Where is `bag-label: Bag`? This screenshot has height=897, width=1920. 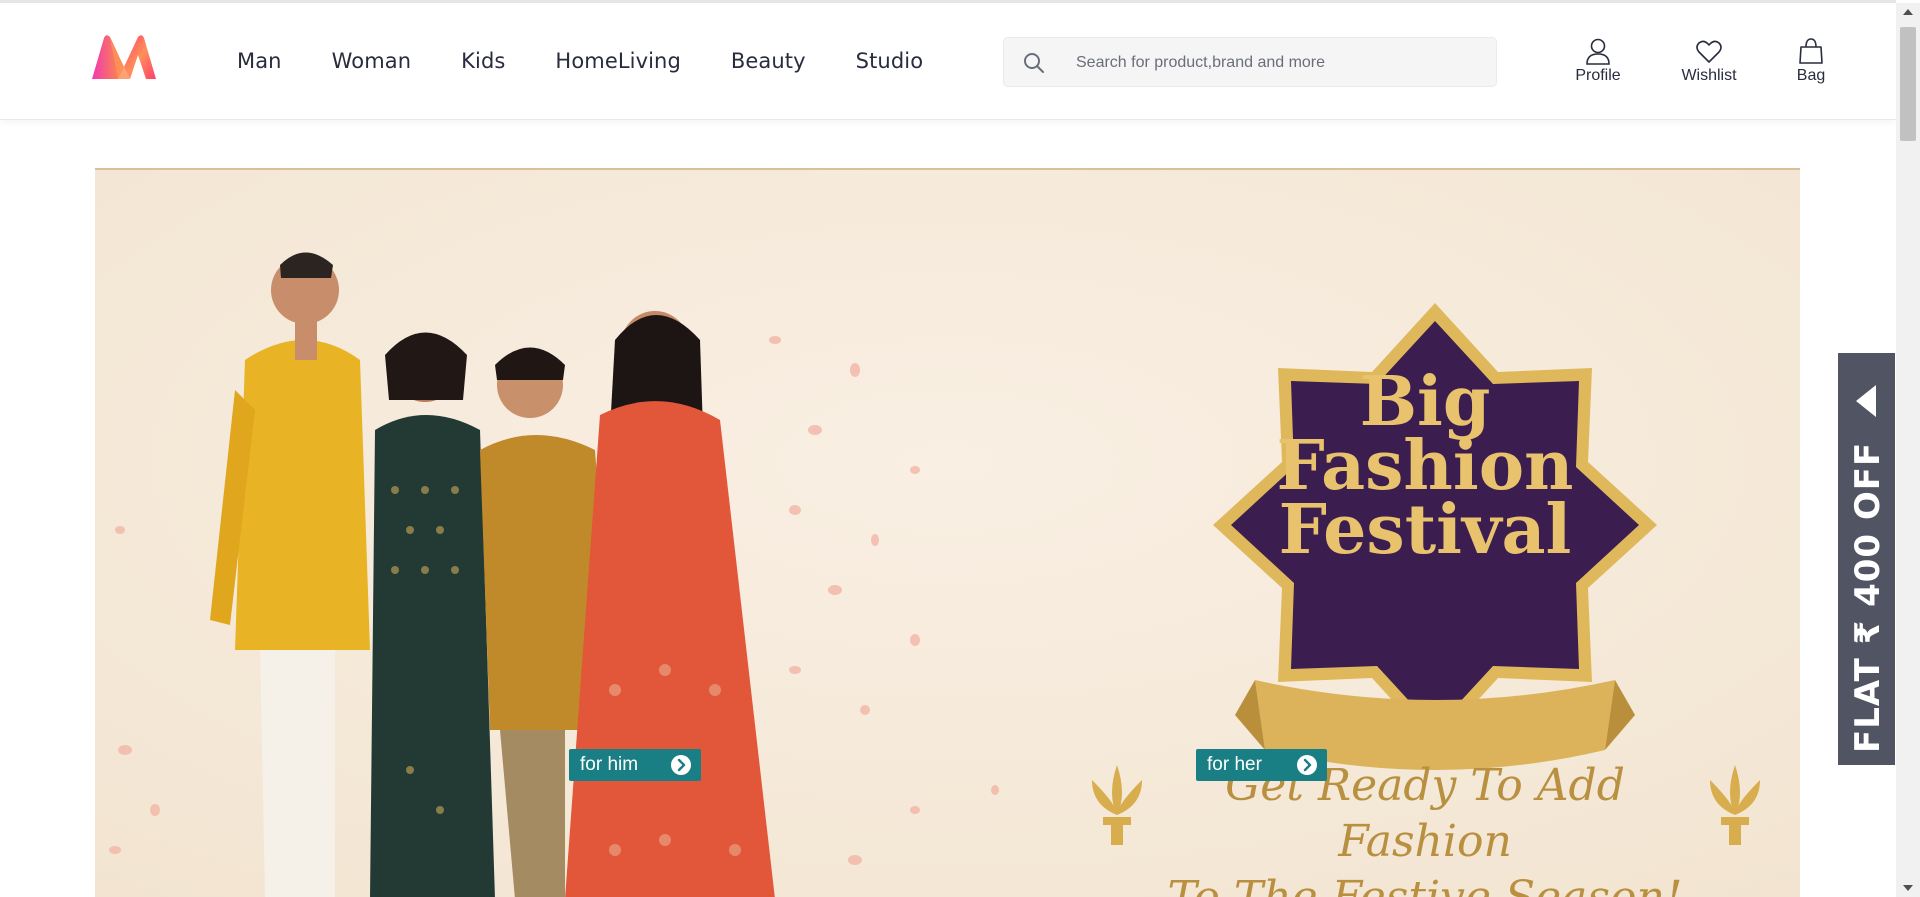
bag-label: Bag is located at coordinates (1811, 75).